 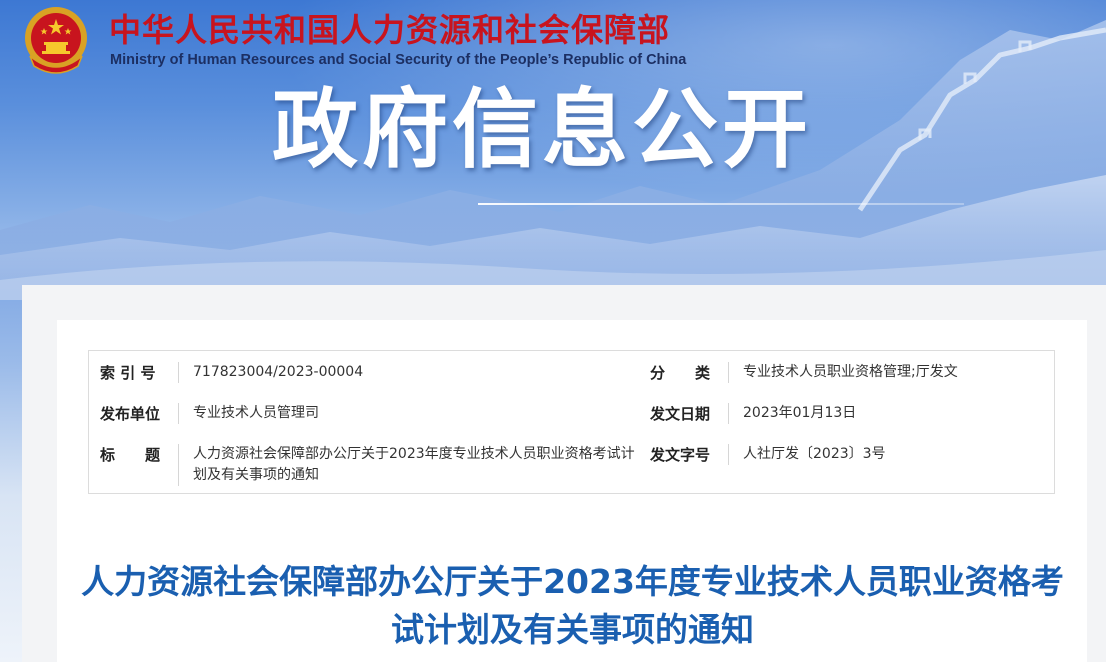 What do you see at coordinates (680, 414) in the screenshot?
I see `meta-date-label: 发文日期` at bounding box center [680, 414].